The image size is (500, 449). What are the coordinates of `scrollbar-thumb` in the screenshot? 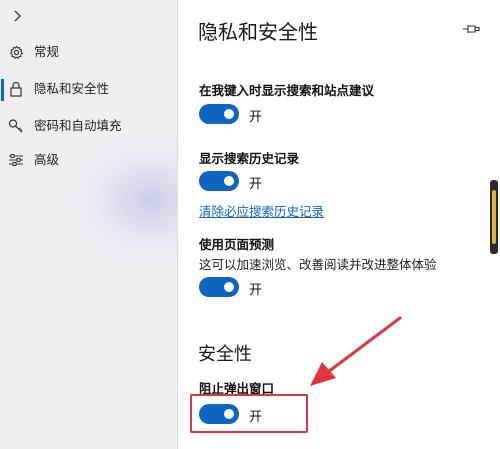 It's located at (494, 217).